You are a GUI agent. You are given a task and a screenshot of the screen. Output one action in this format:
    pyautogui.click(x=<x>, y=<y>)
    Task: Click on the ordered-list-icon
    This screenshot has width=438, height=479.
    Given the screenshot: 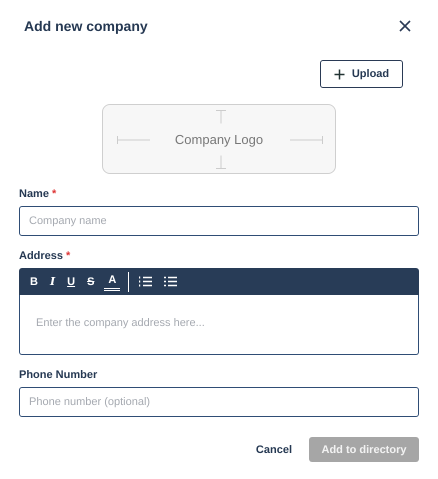 What is the action you would take?
    pyautogui.click(x=145, y=281)
    